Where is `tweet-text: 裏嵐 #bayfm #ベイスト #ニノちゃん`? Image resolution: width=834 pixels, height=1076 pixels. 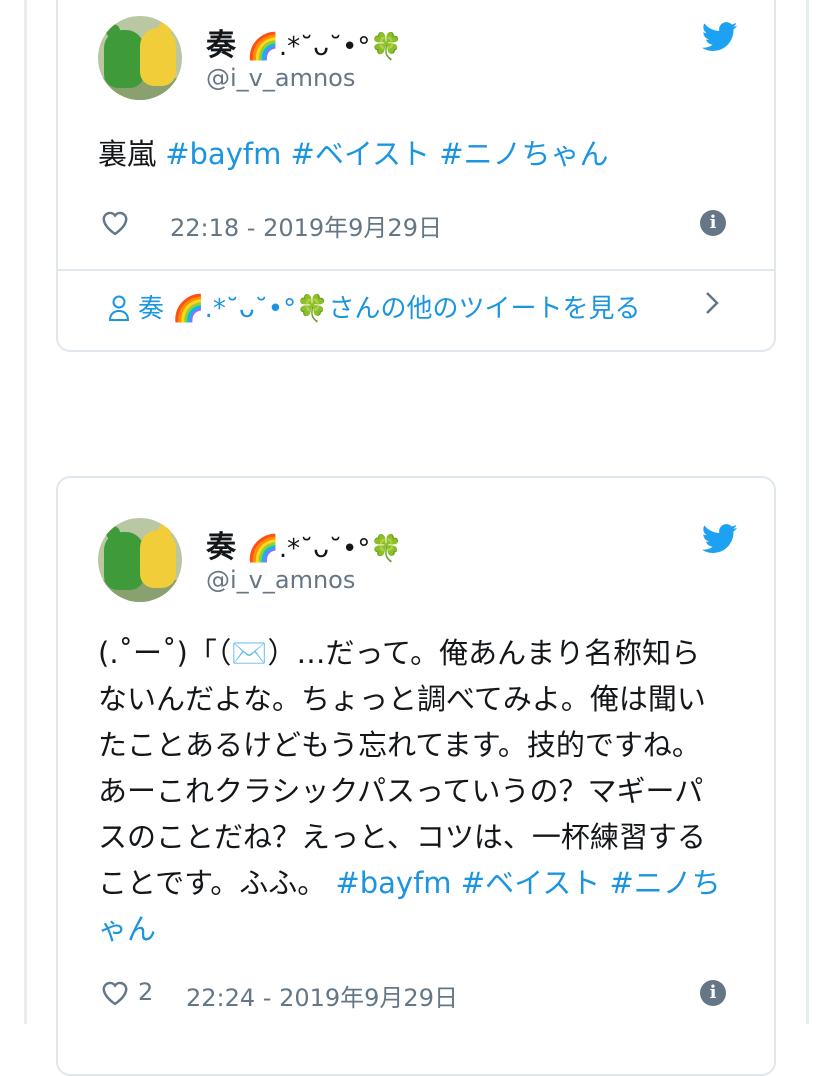
tweet-text: 裏嵐 #bayfm #ベイスト #ニノちゃん is located at coordinates (413, 154).